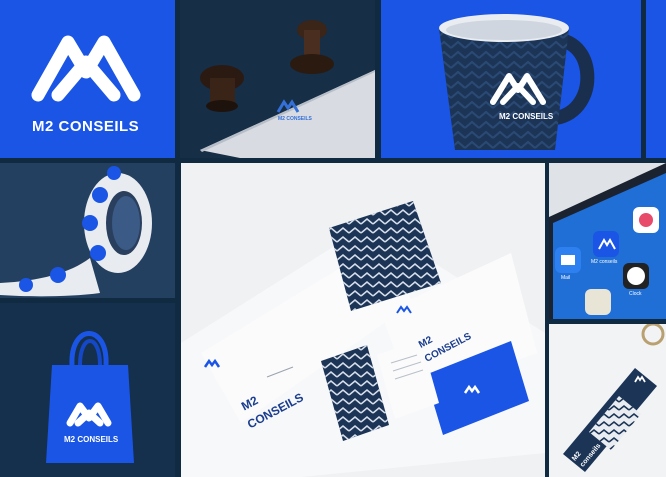 The width and height of the screenshot is (666, 477). I want to click on stamp-icon, so click(287, 89).